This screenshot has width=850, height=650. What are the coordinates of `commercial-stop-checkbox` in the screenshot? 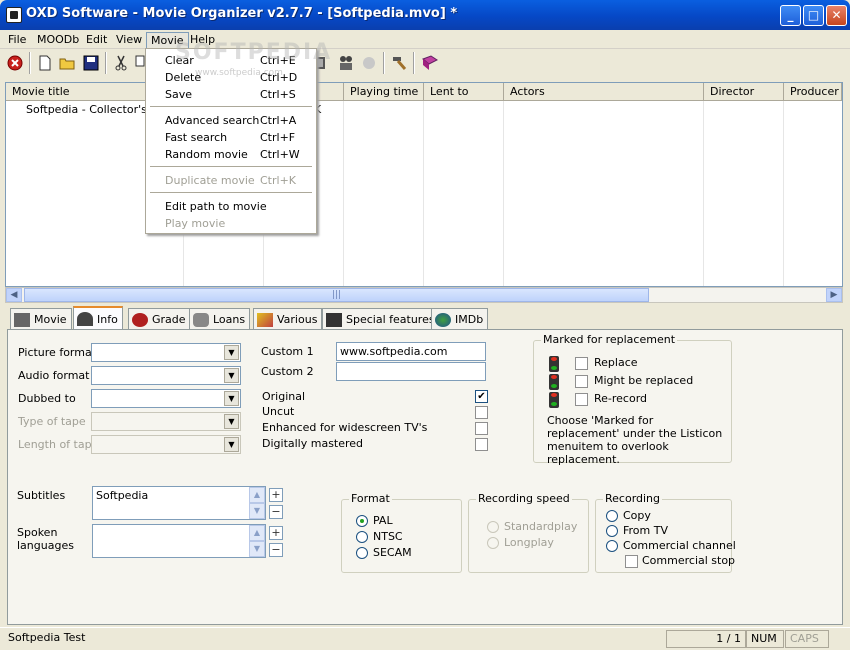 It's located at (631, 561).